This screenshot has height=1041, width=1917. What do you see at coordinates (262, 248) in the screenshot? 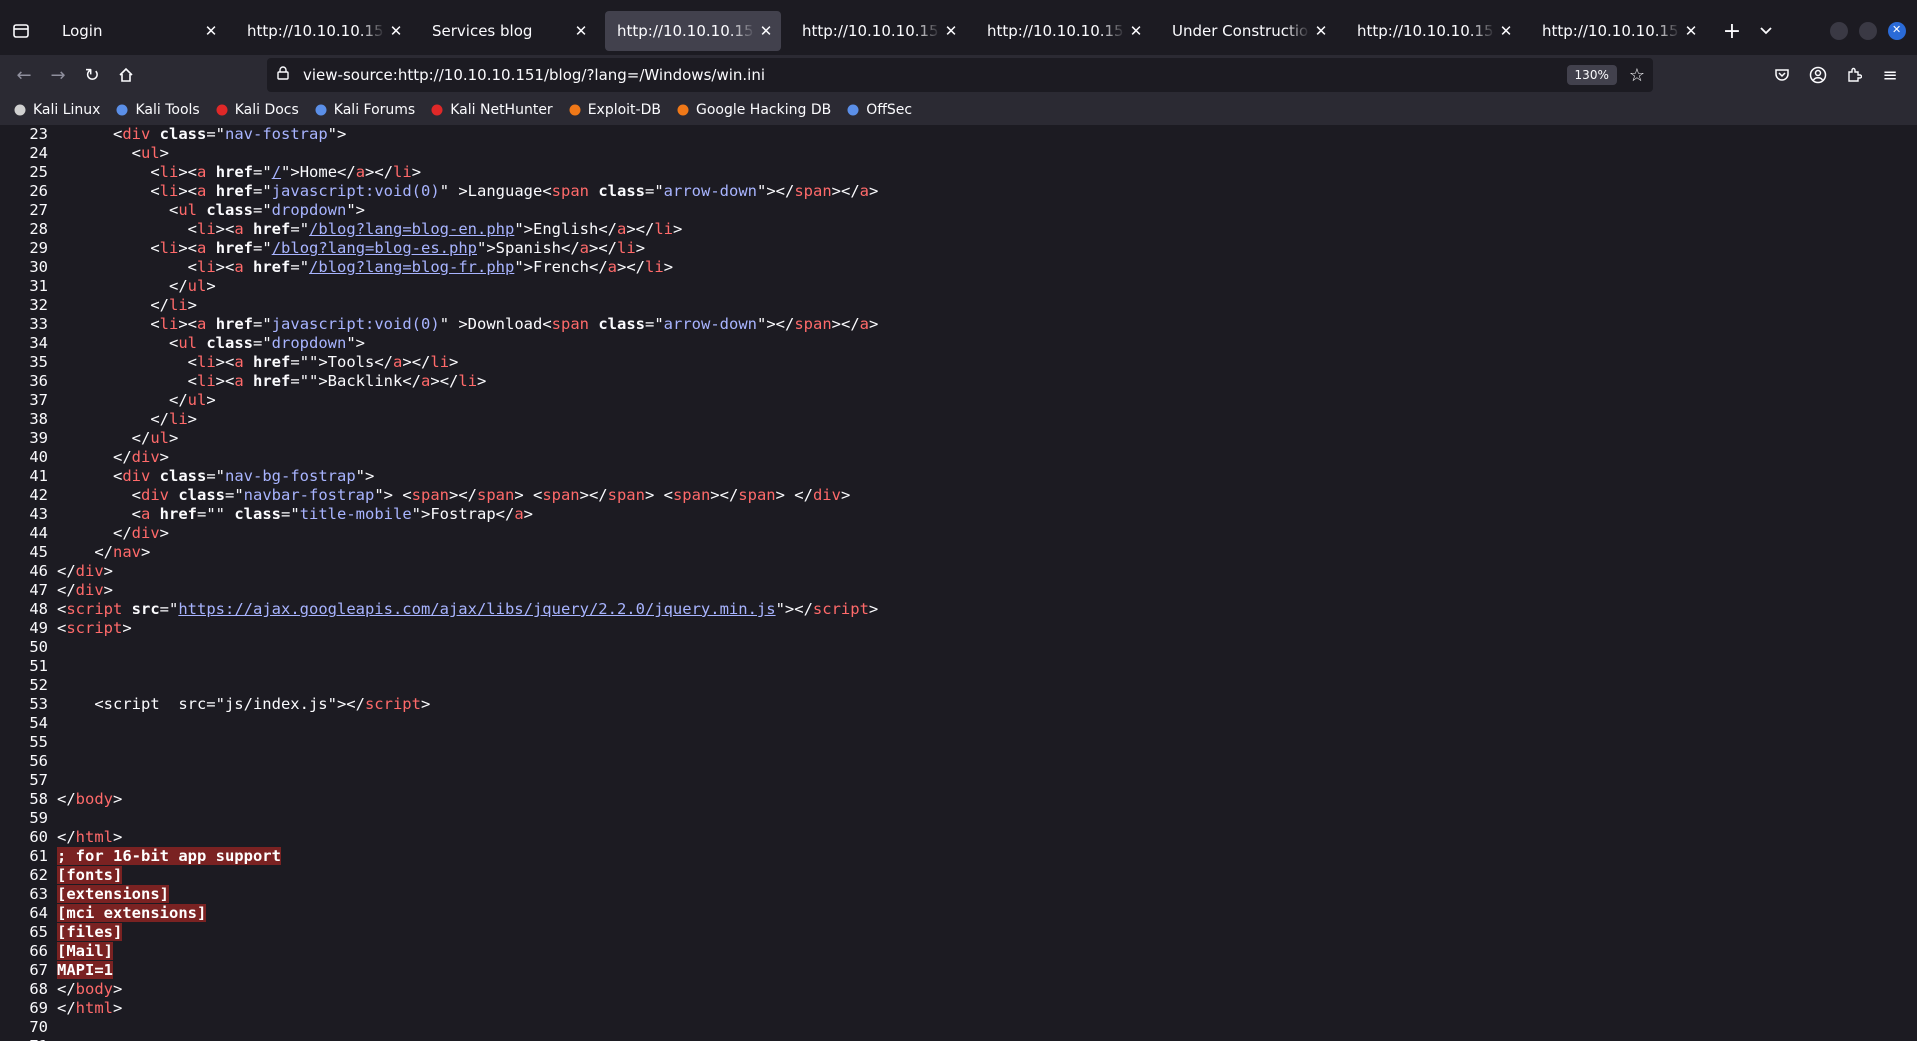
I see `code-token: ="` at bounding box center [262, 248].